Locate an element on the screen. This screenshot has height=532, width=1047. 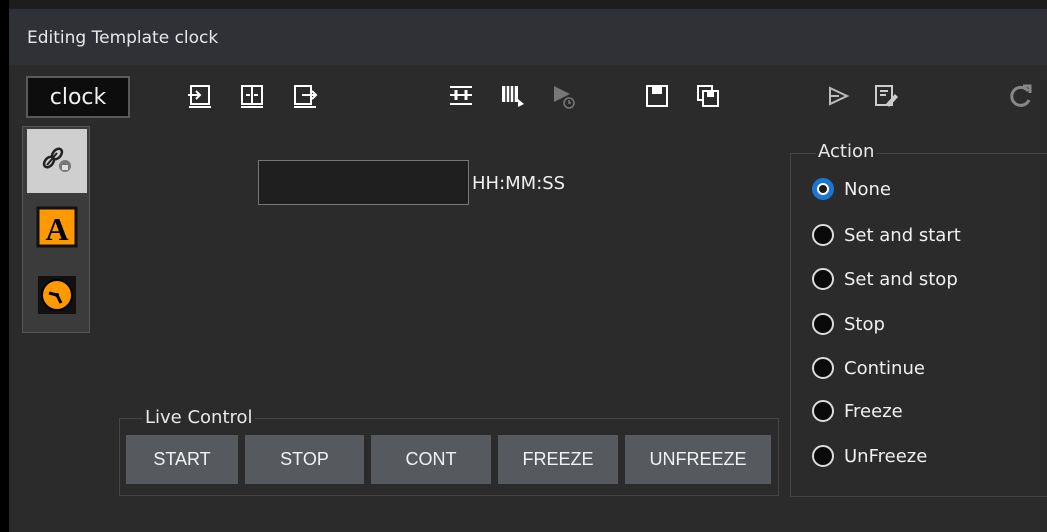
time-input is located at coordinates (363, 182).